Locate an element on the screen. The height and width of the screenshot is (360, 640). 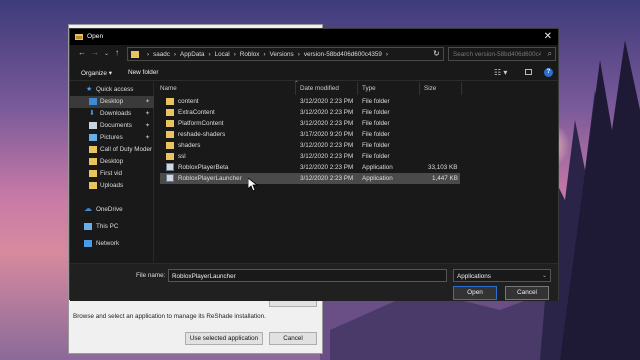
column-header-size: Size is located at coordinates (441, 88).